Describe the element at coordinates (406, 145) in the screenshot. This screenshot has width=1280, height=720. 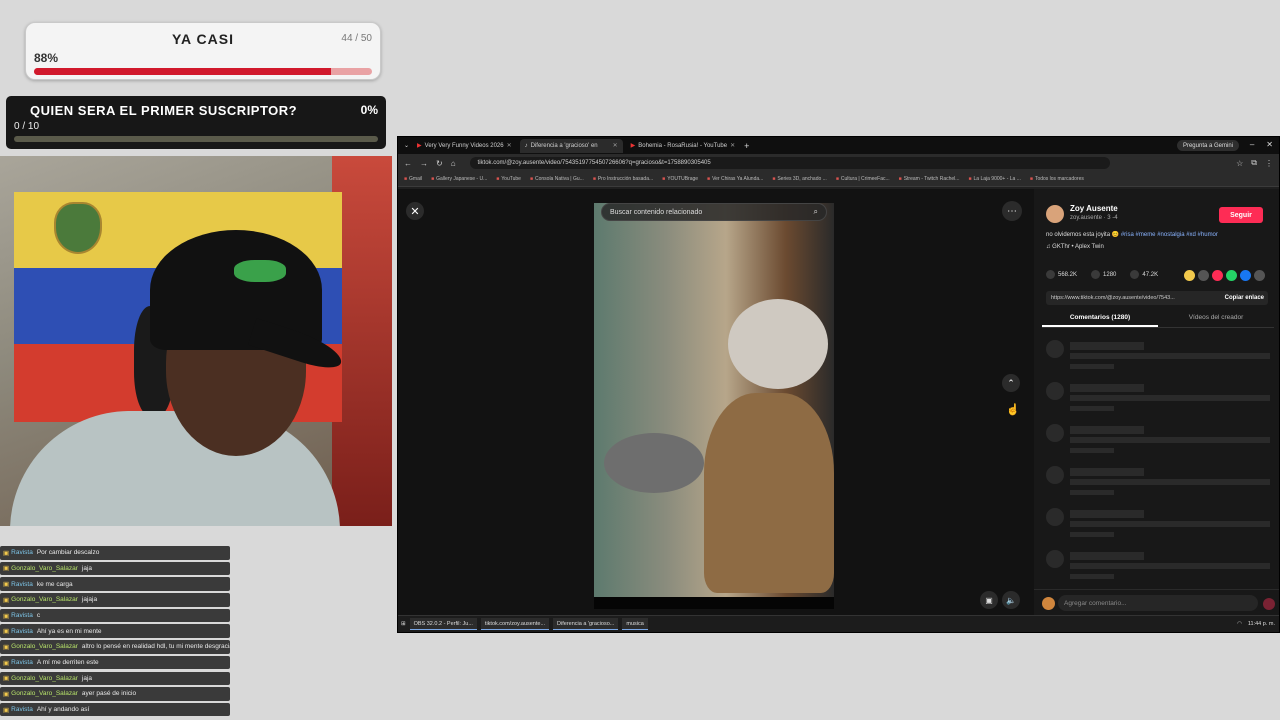
I see `tab-search-icon: ⌄` at that location.